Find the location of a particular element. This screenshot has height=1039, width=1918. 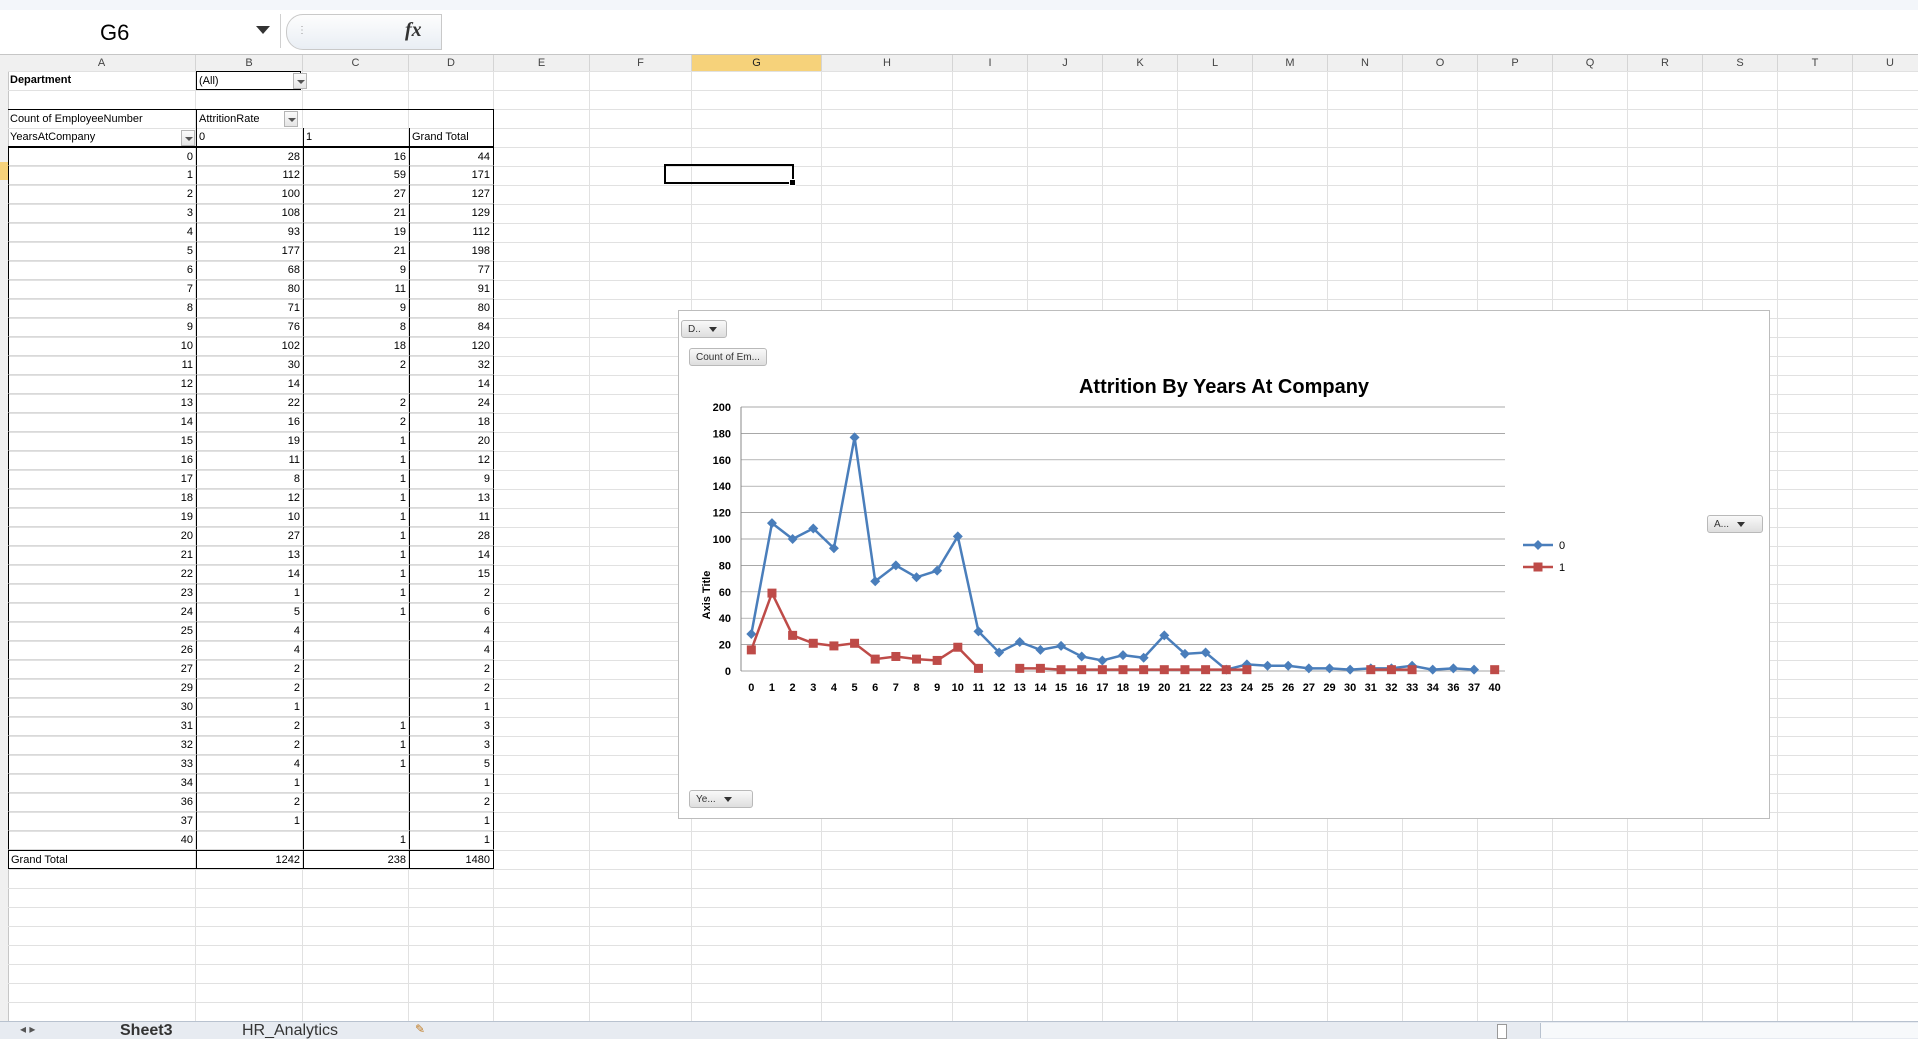

pivot-row-label: 29 is located at coordinates (102, 688).